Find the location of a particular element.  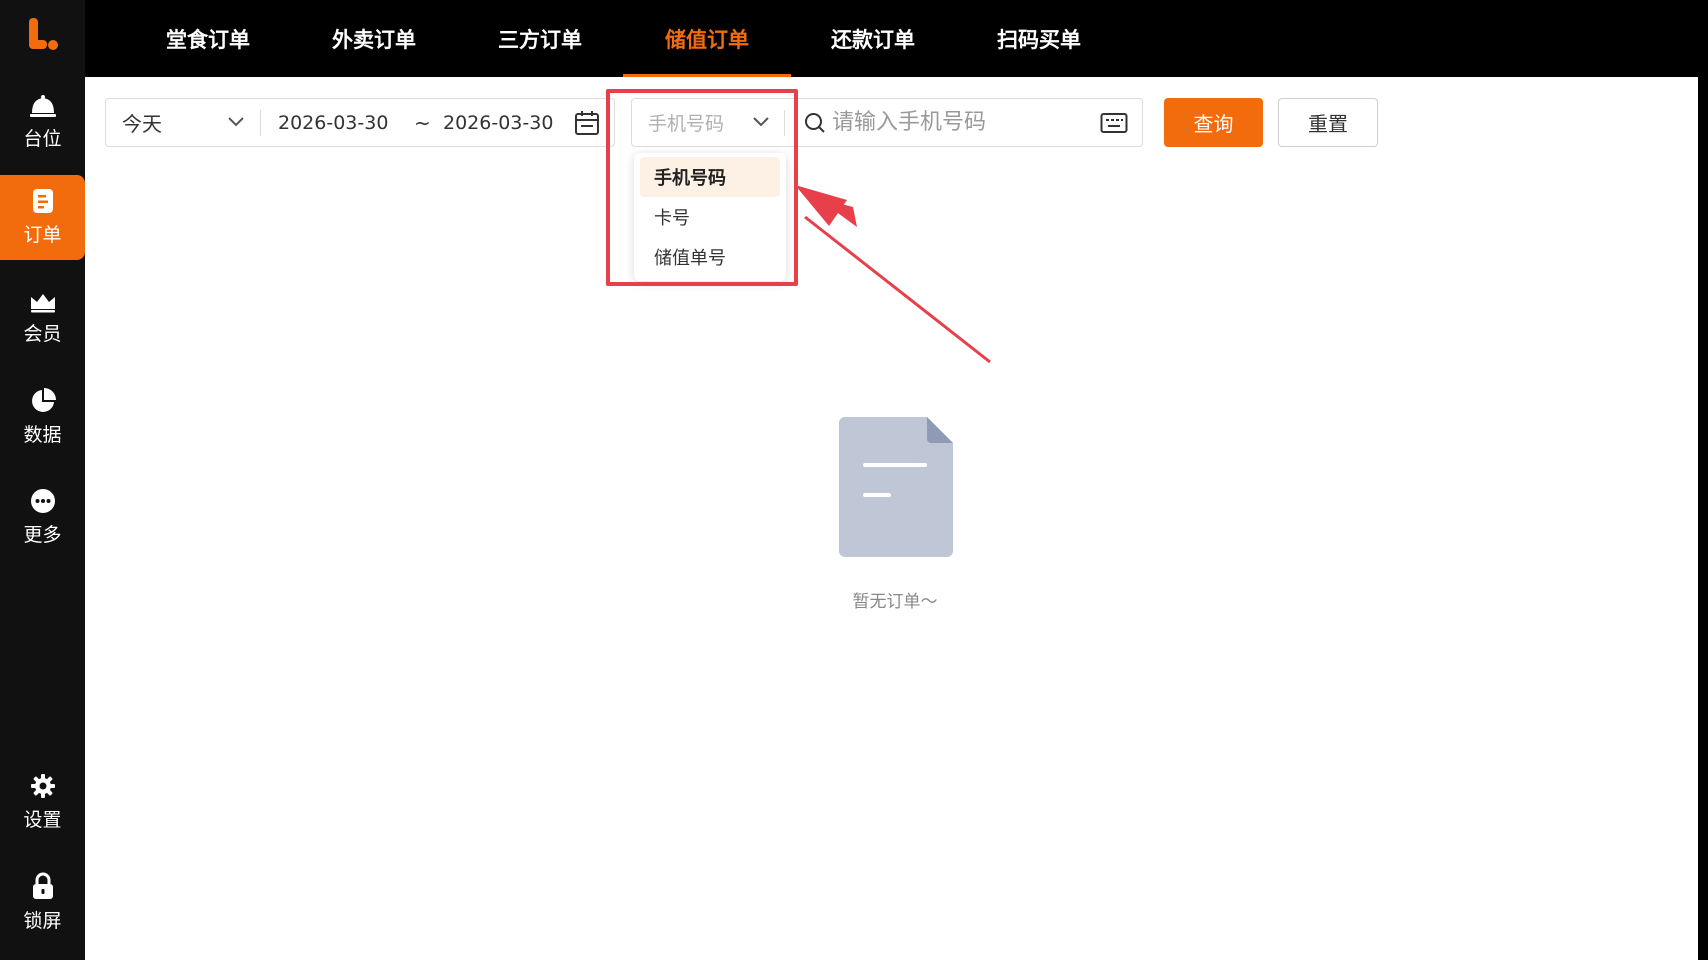

tab-label: 三方订单 is located at coordinates (540, 39).